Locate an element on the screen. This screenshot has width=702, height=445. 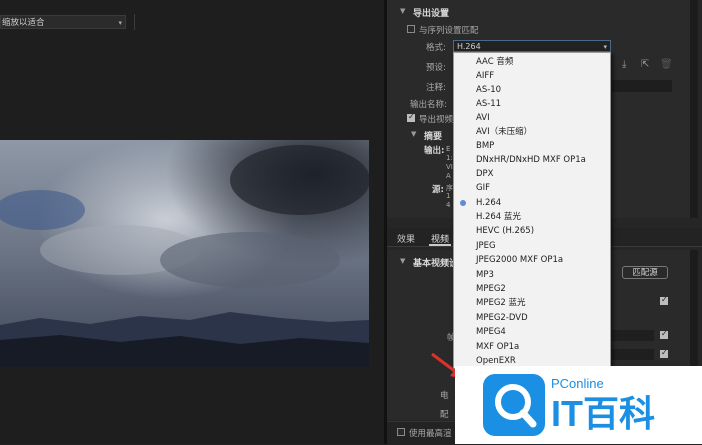
match-source-button: 匹配源 is located at coordinates (645, 272).